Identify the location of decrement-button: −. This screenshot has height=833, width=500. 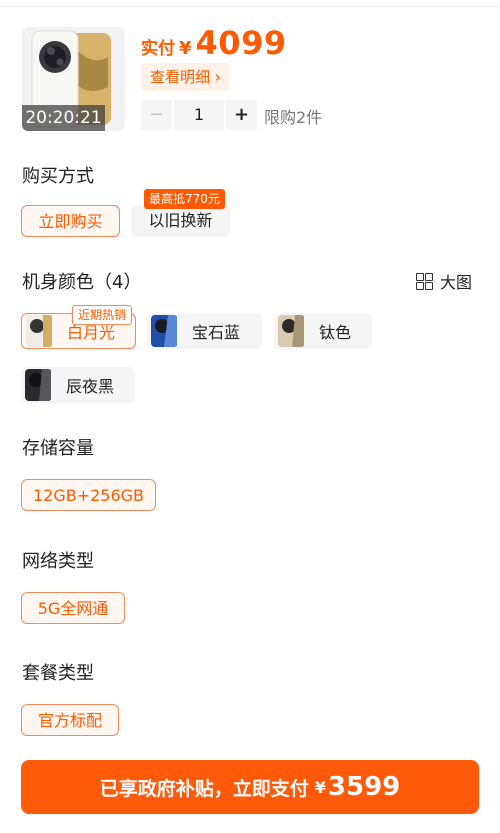
(156, 115).